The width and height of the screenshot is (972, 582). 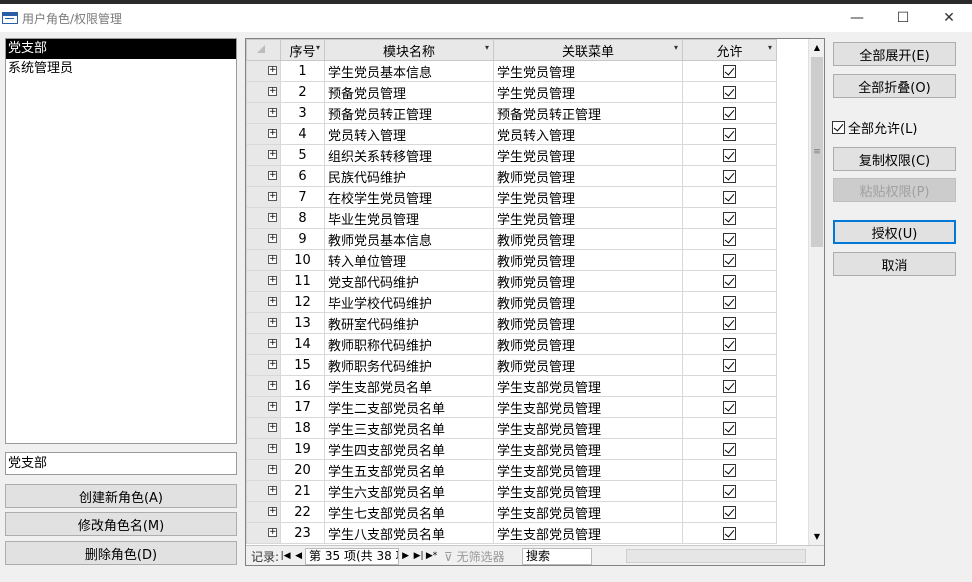 What do you see at coordinates (409, 260) in the screenshot?
I see `cell-module: 转入单位管理` at bounding box center [409, 260].